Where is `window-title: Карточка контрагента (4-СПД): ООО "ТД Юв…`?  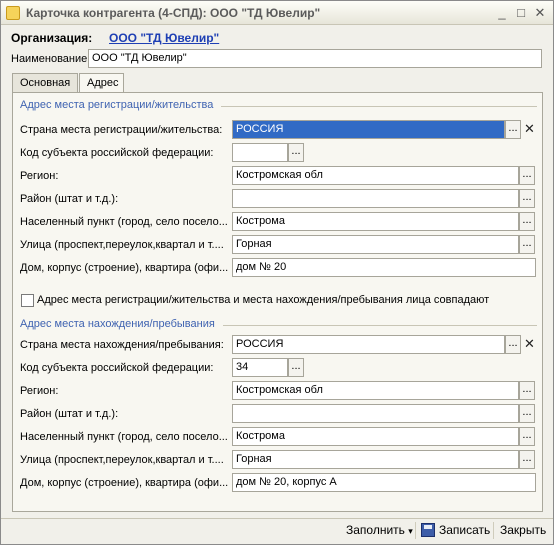 window-title: Карточка контрагента (4-СПД): ООО "ТД Юв… is located at coordinates (173, 13).